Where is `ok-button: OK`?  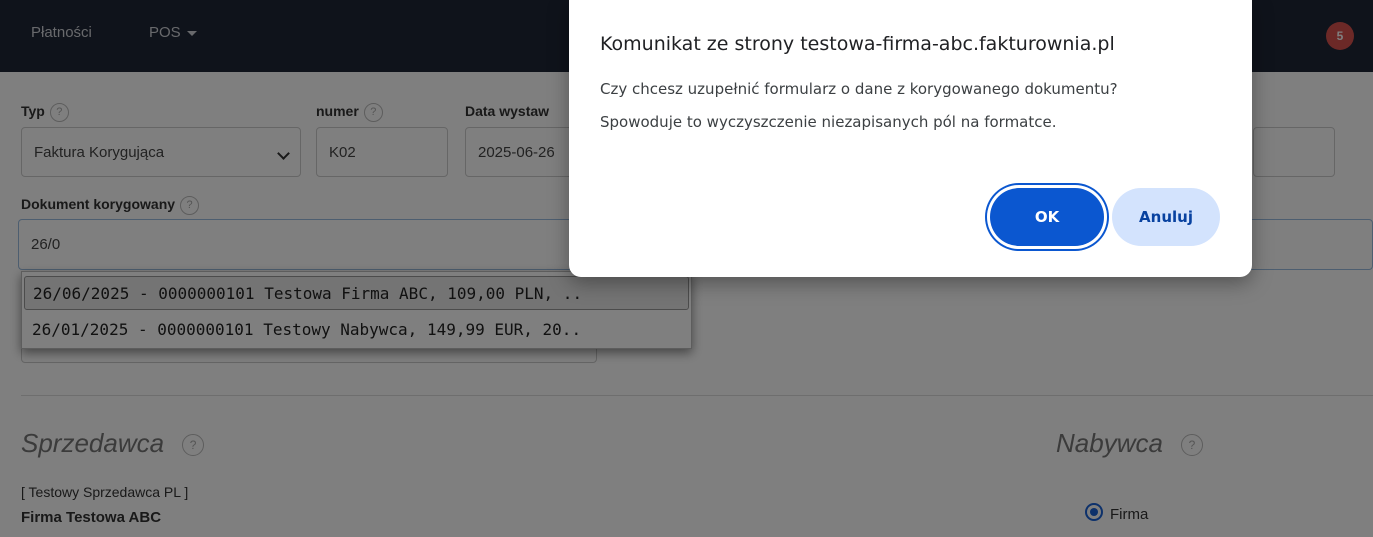 ok-button: OK is located at coordinates (1047, 217).